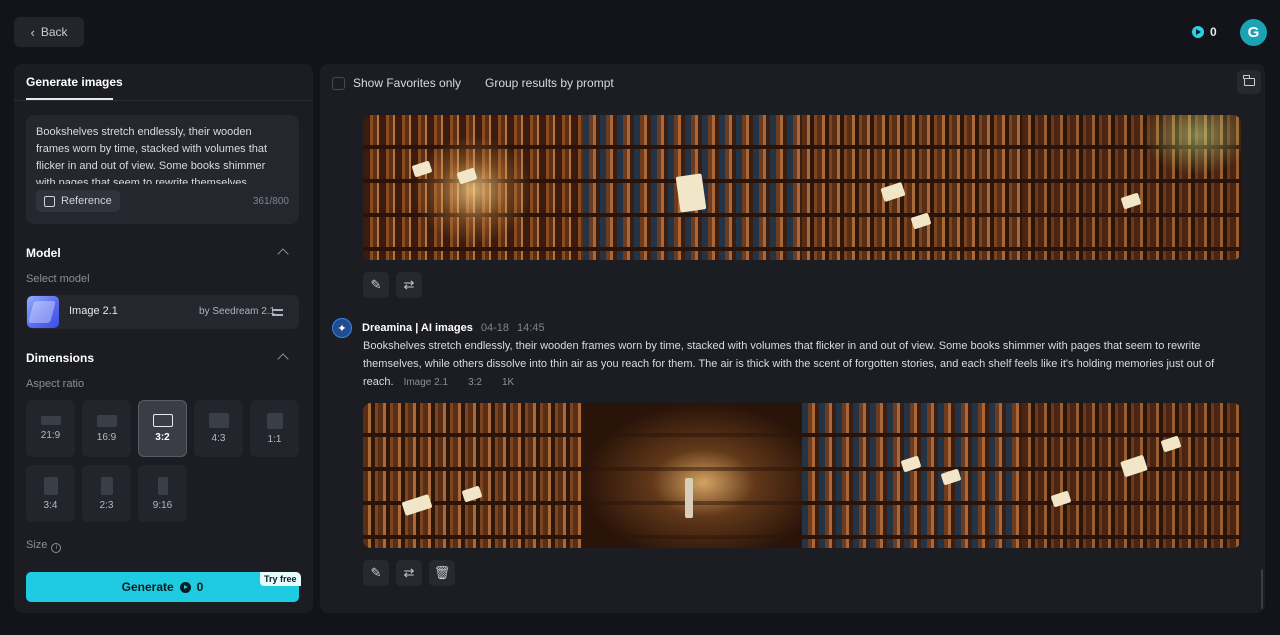  Describe the element at coordinates (640, 32) in the screenshot. I see `top-bar: ‹ Back 0 G` at that location.